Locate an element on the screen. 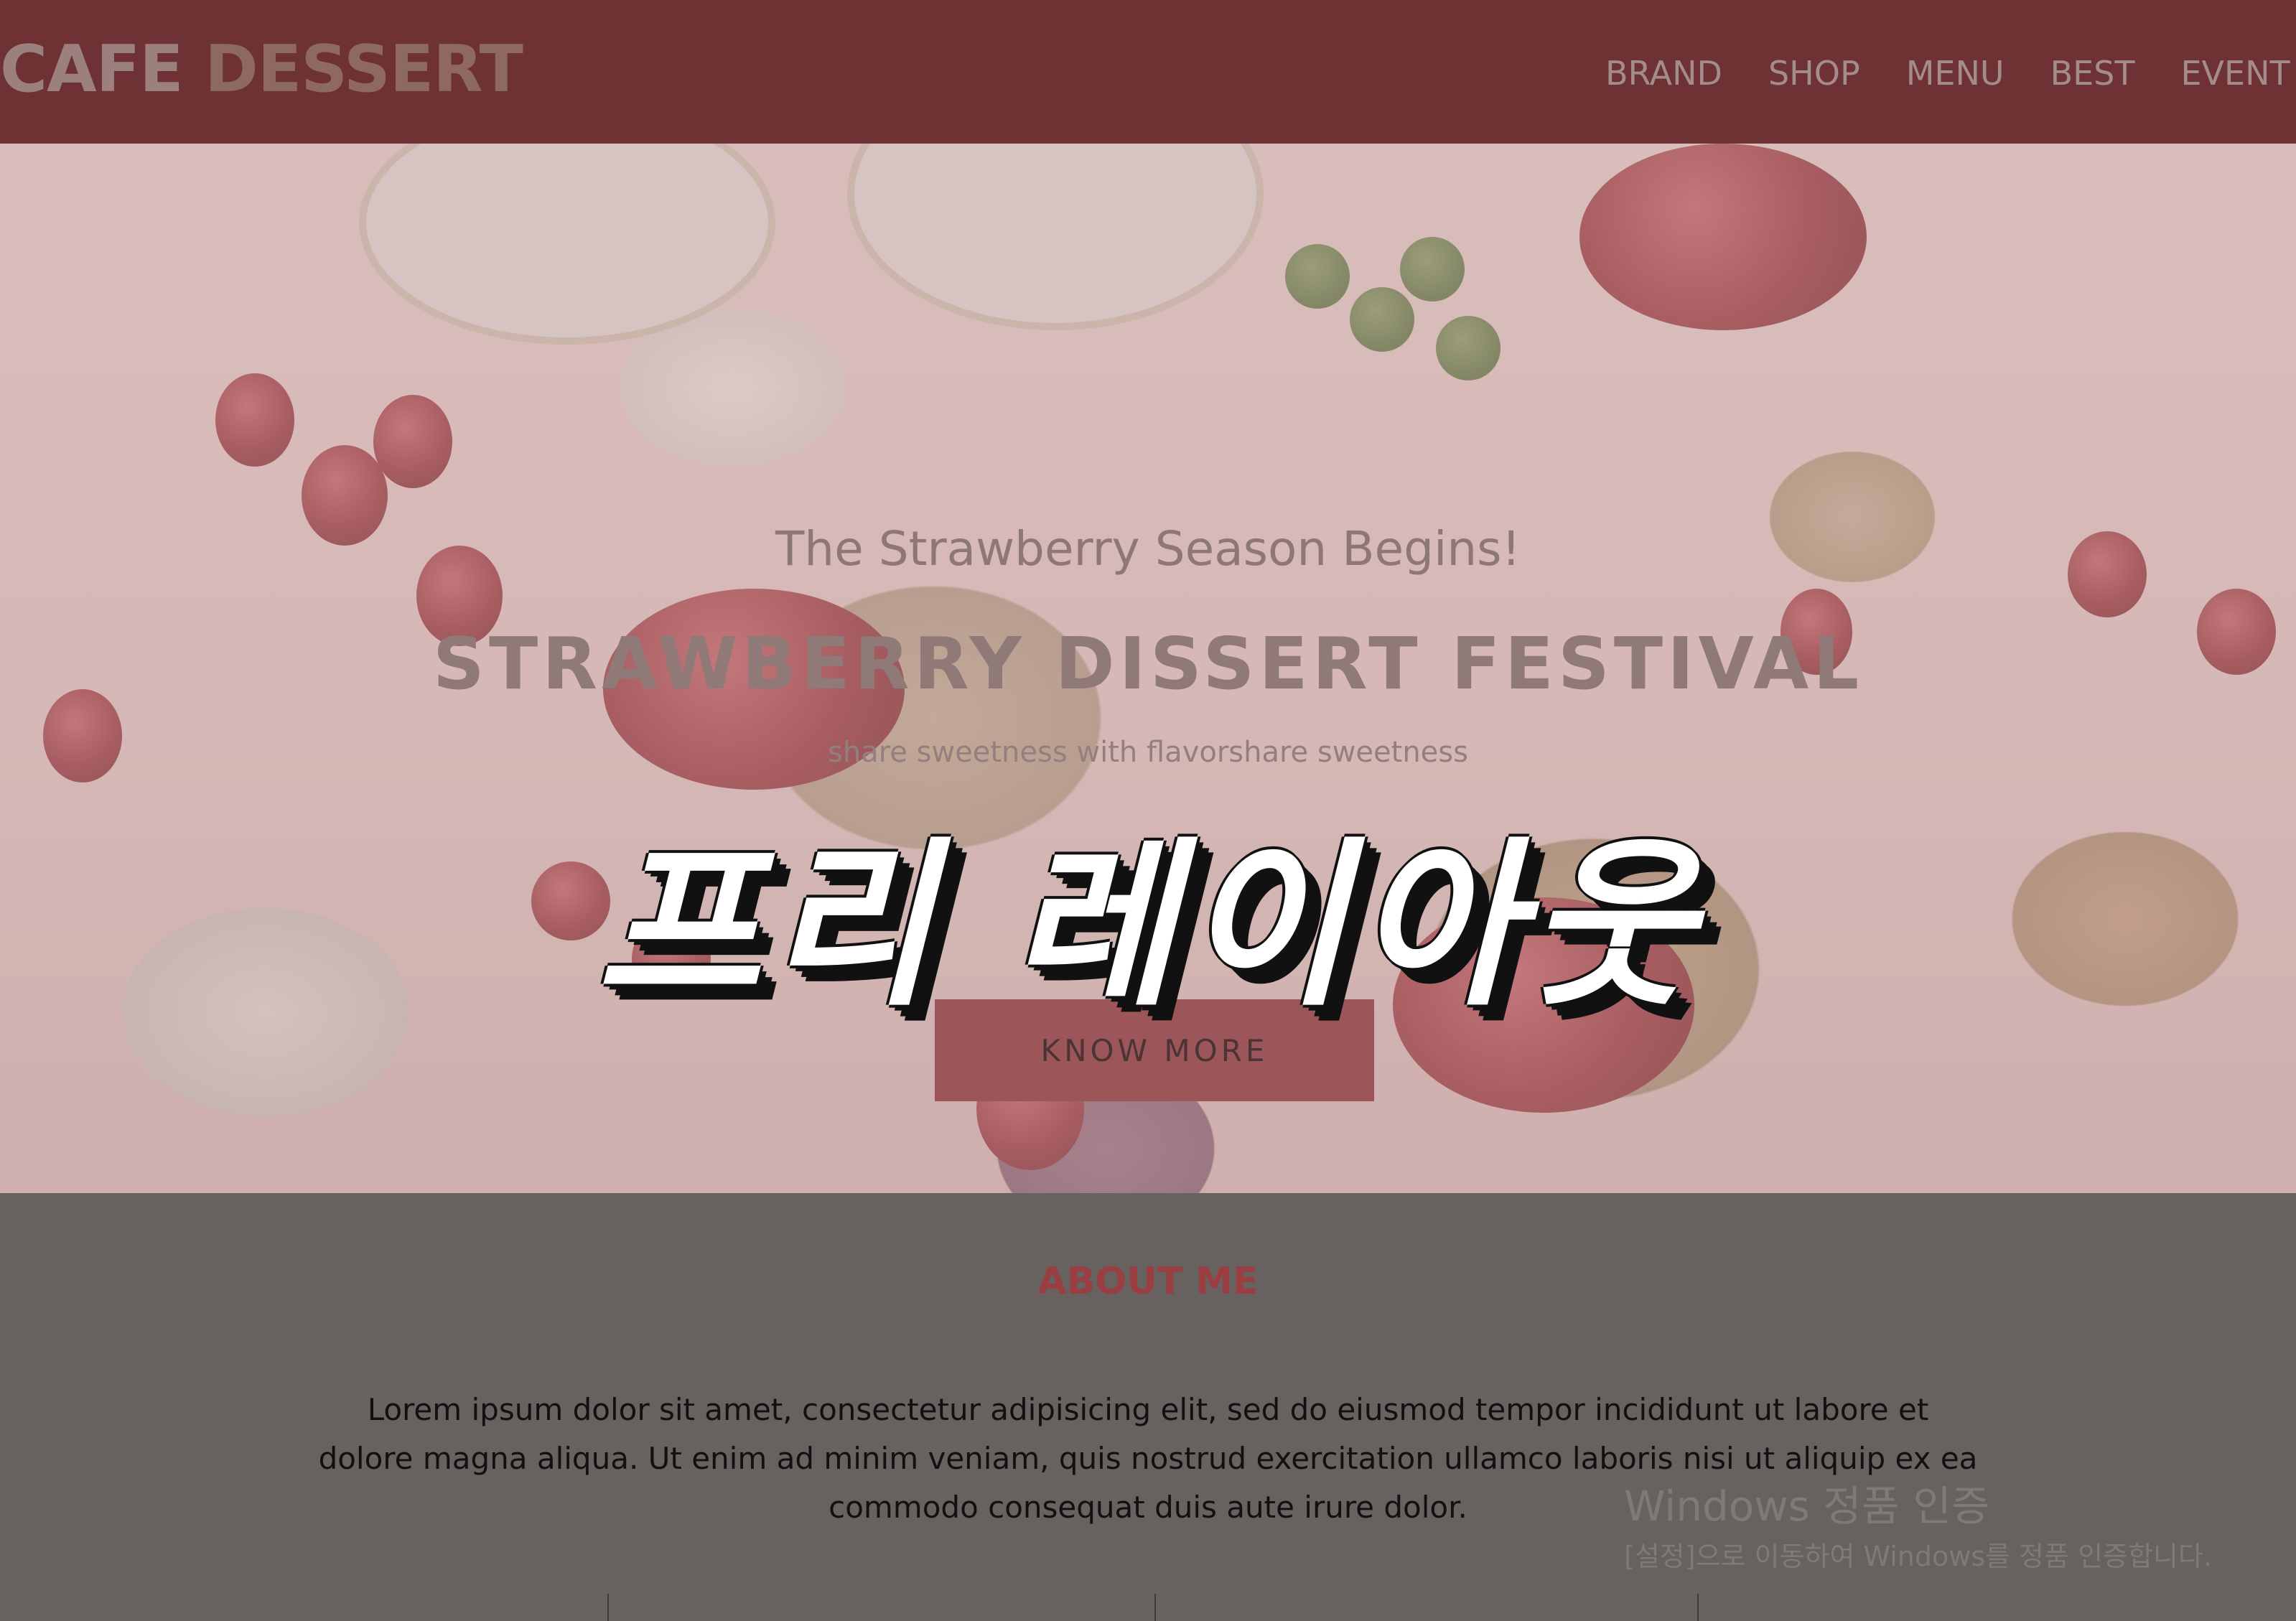 This screenshot has width=2296, height=1621. logo-word-cafe: CAFE is located at coordinates (92, 69).